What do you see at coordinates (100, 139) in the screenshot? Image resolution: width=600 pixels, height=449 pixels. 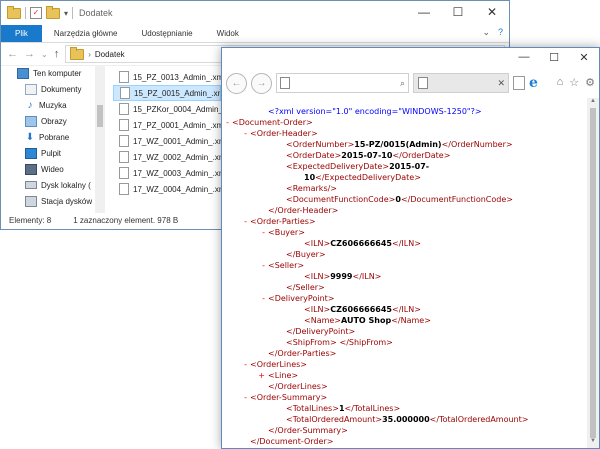 I see `navigation-scrollbar` at bounding box center [100, 139].